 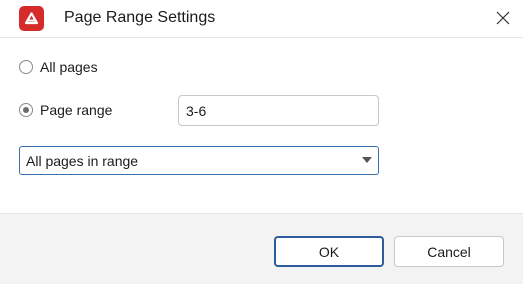 What do you see at coordinates (26, 67) in the screenshot?
I see `all-pages-radio` at bounding box center [26, 67].